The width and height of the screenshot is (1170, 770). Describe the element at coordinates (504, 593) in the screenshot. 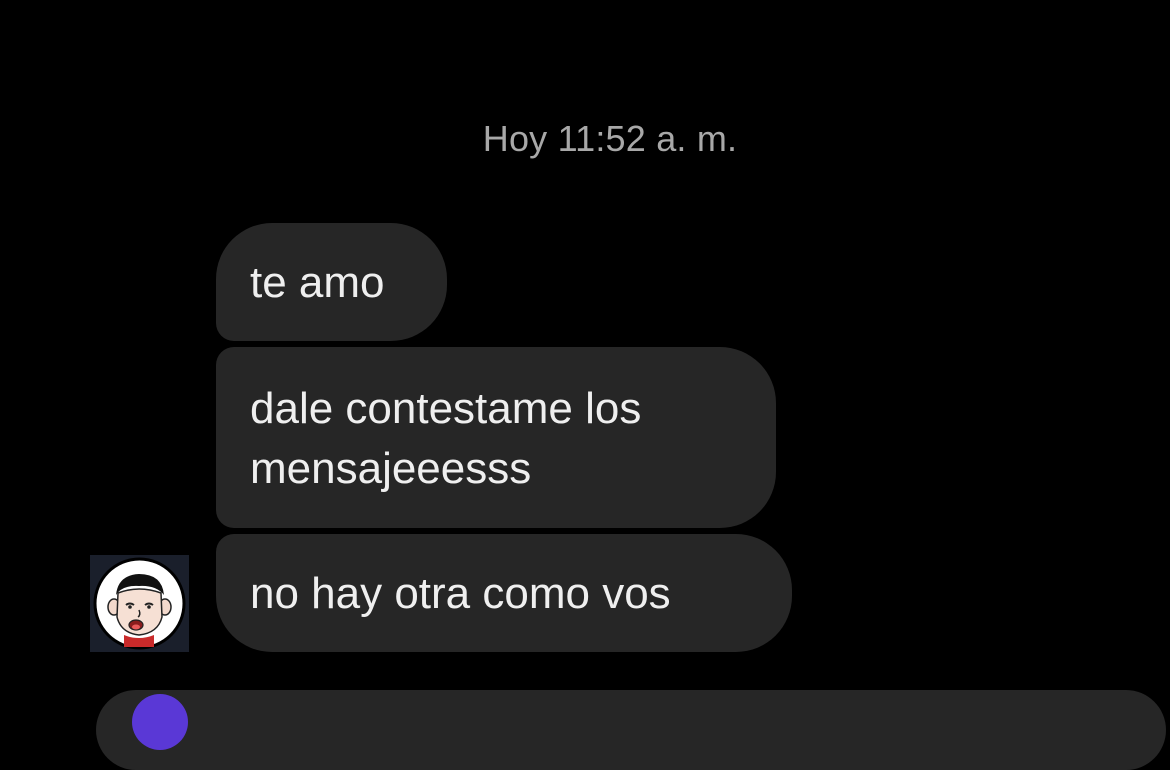

I see `message-bubble: no hay otra como vos` at that location.